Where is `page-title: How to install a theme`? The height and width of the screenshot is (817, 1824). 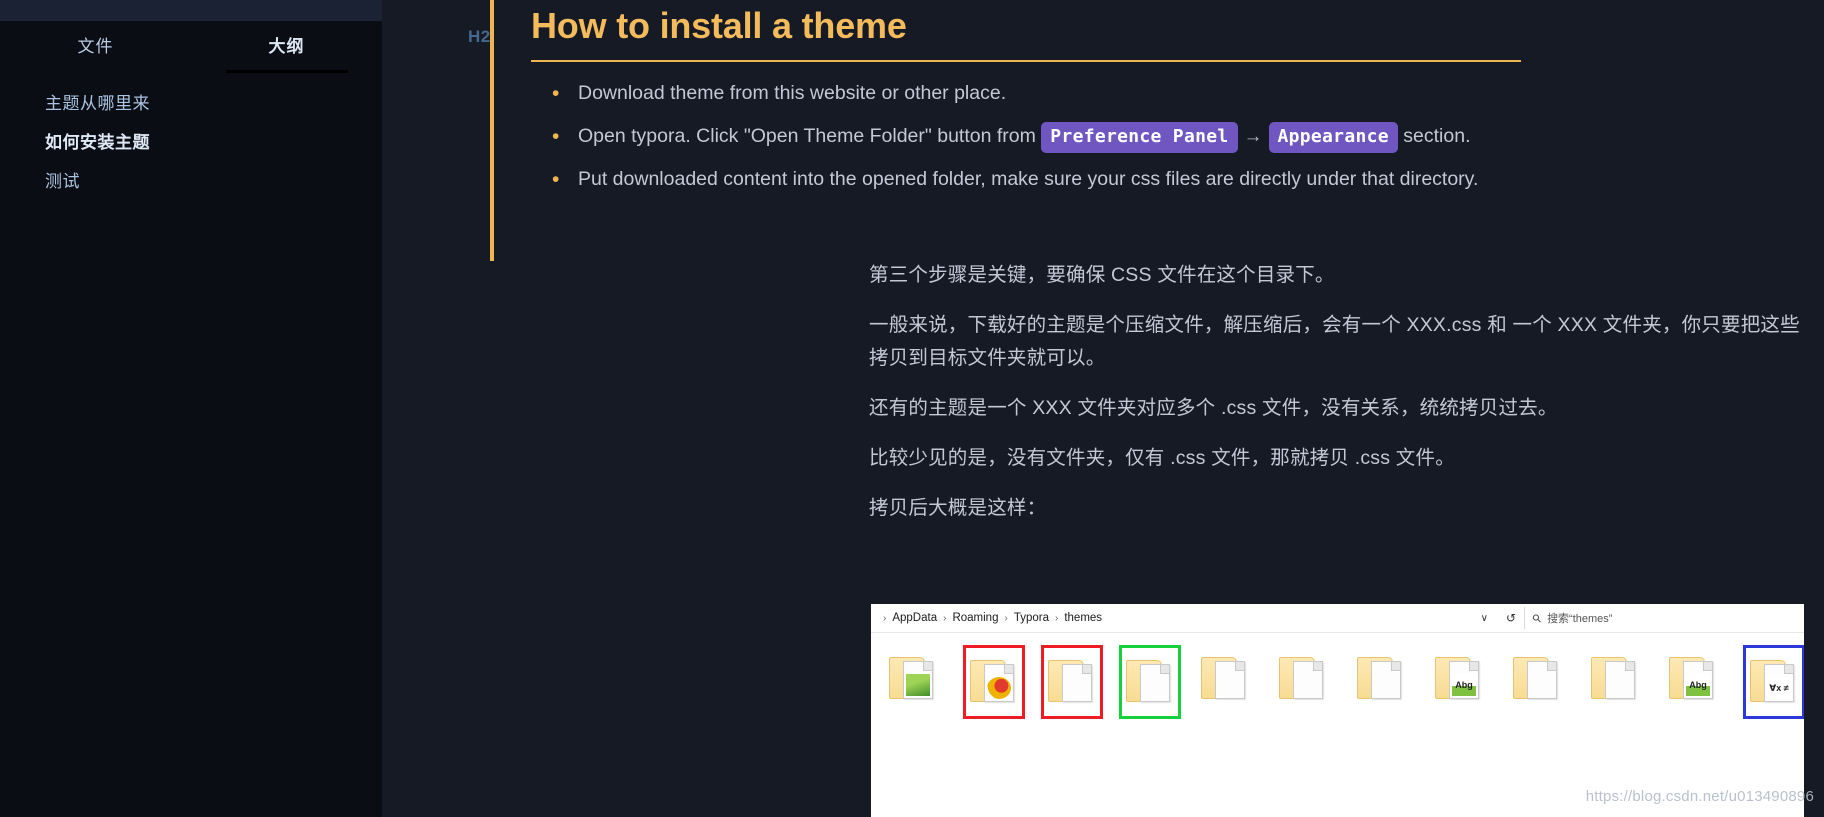
page-title: How to install a theme is located at coordinates (719, 25).